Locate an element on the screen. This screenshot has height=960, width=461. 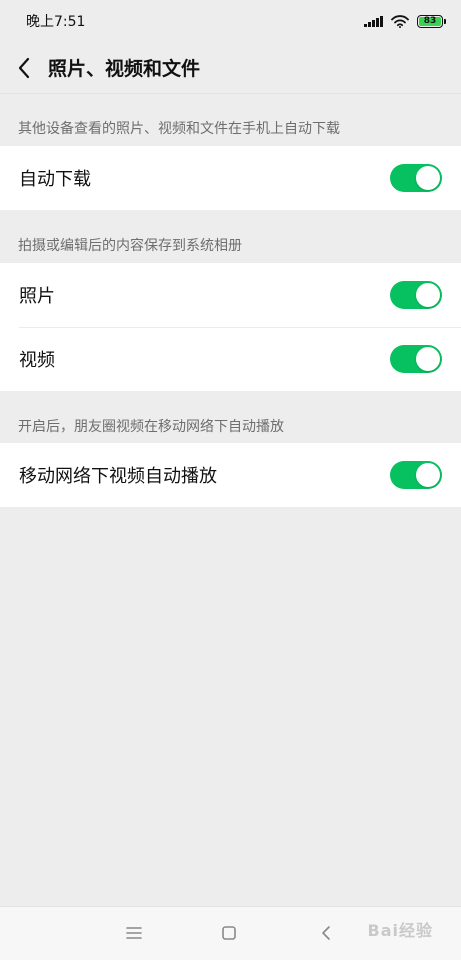
menu-icon is located at coordinates (134, 933).